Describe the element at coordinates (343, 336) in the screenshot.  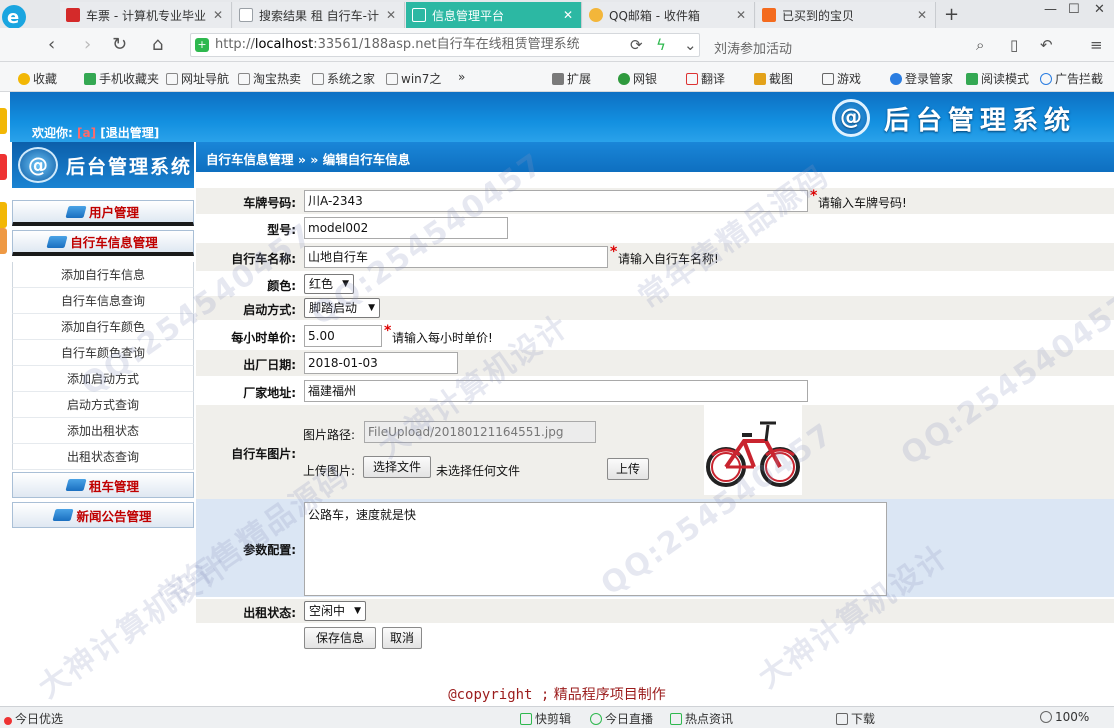
I see `price-input: 5.00` at that location.